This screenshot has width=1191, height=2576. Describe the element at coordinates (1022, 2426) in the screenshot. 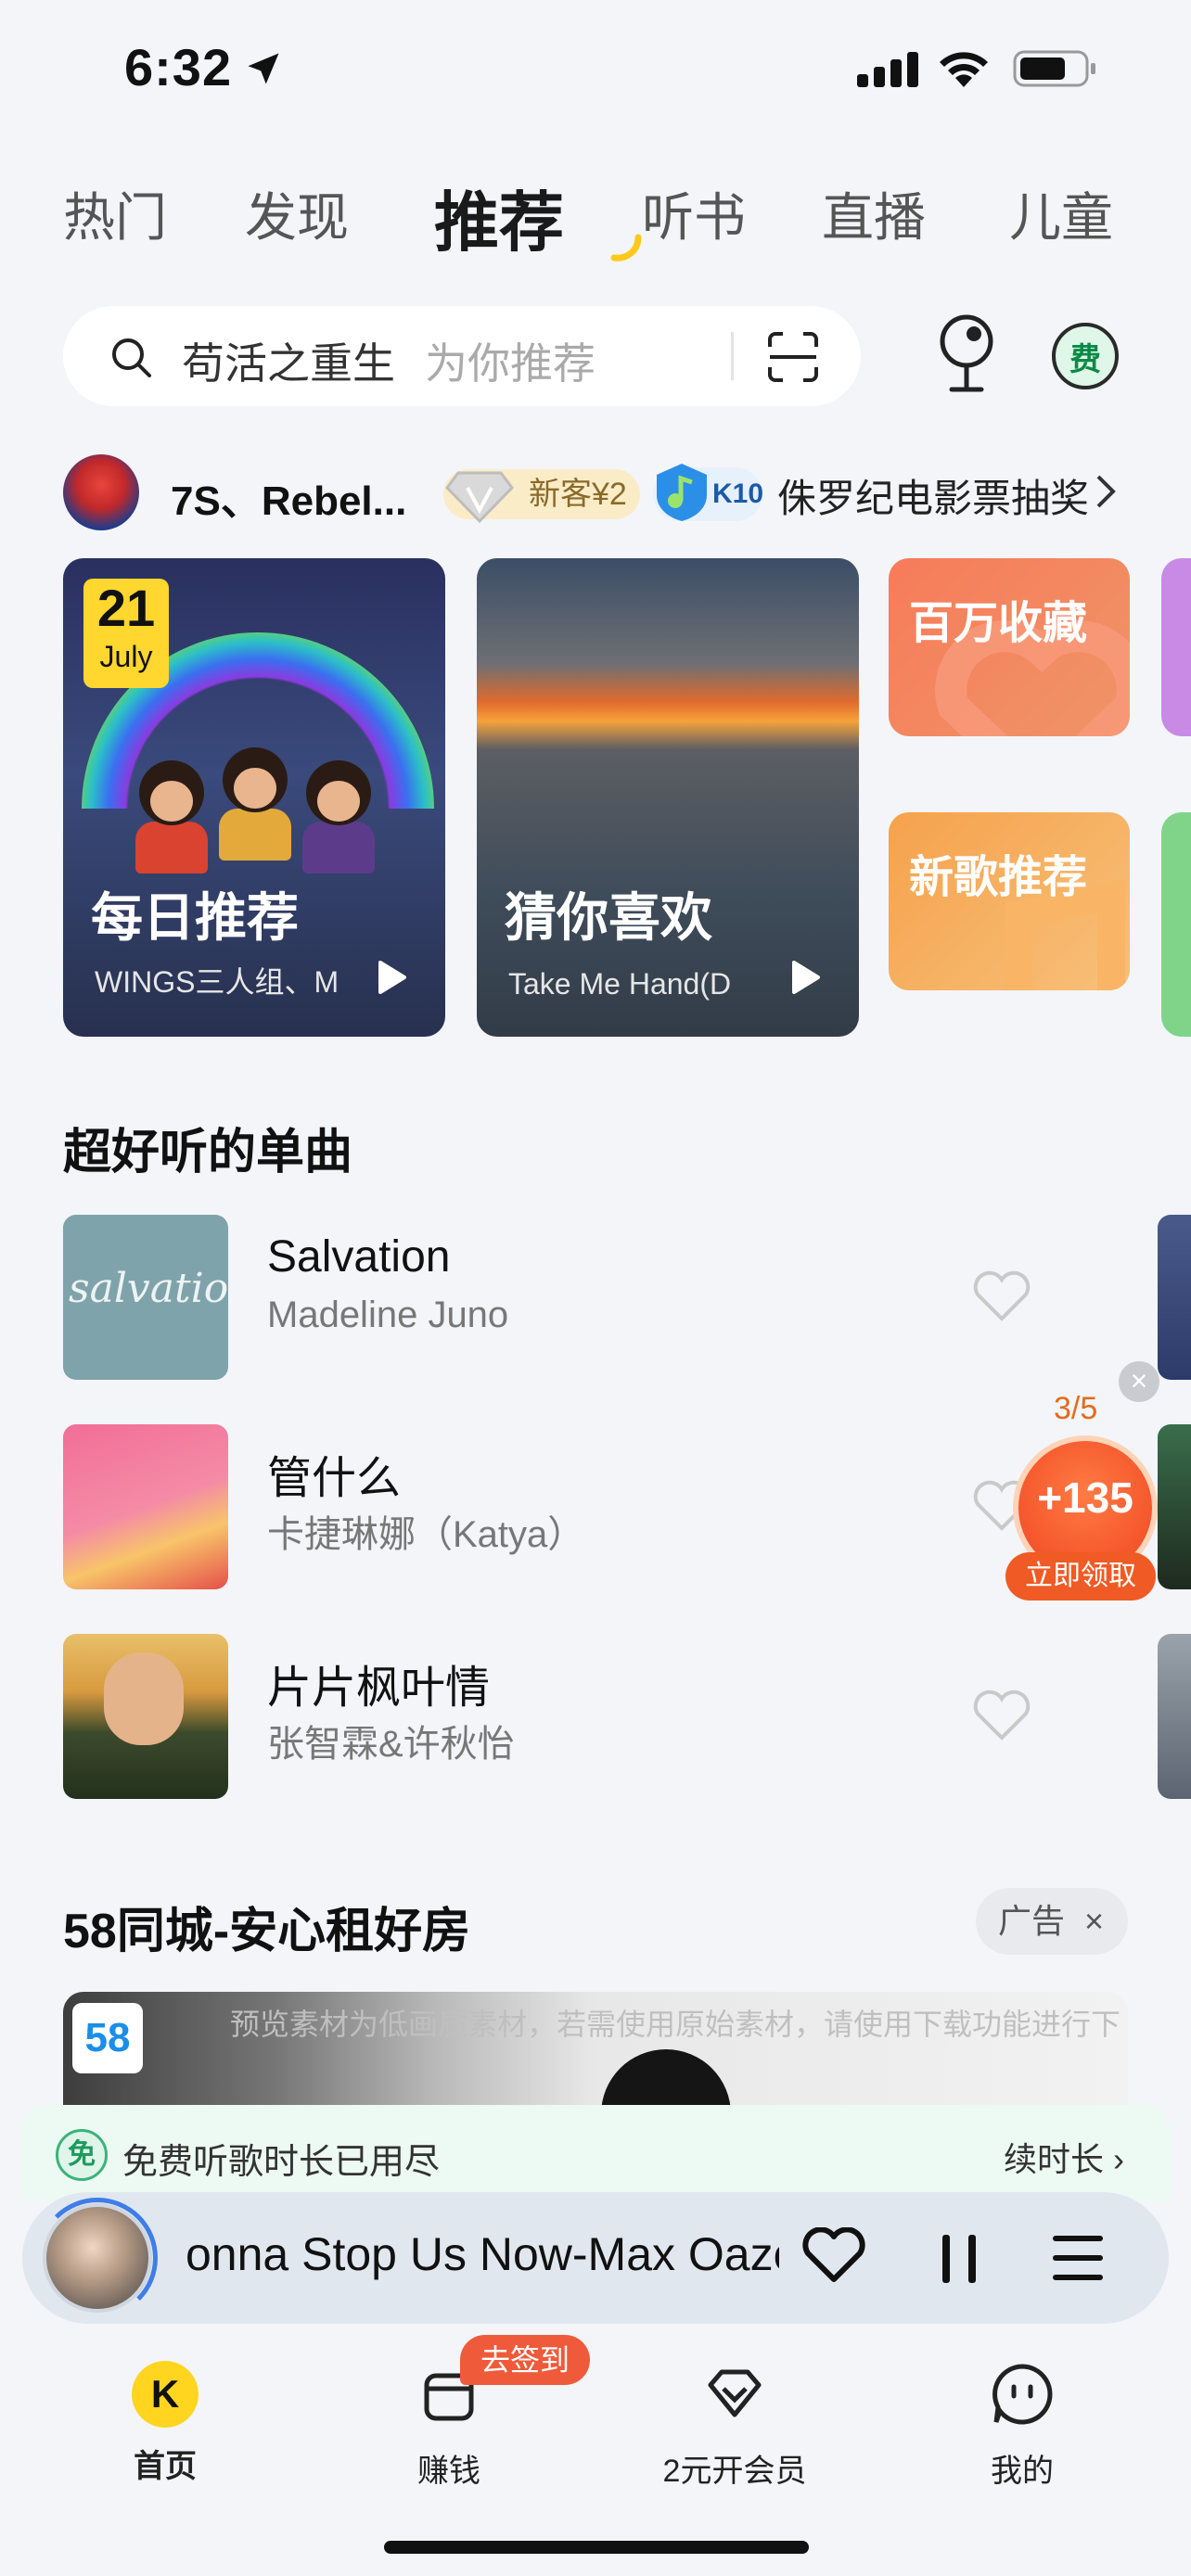

I see `tab-me: 我的` at that location.